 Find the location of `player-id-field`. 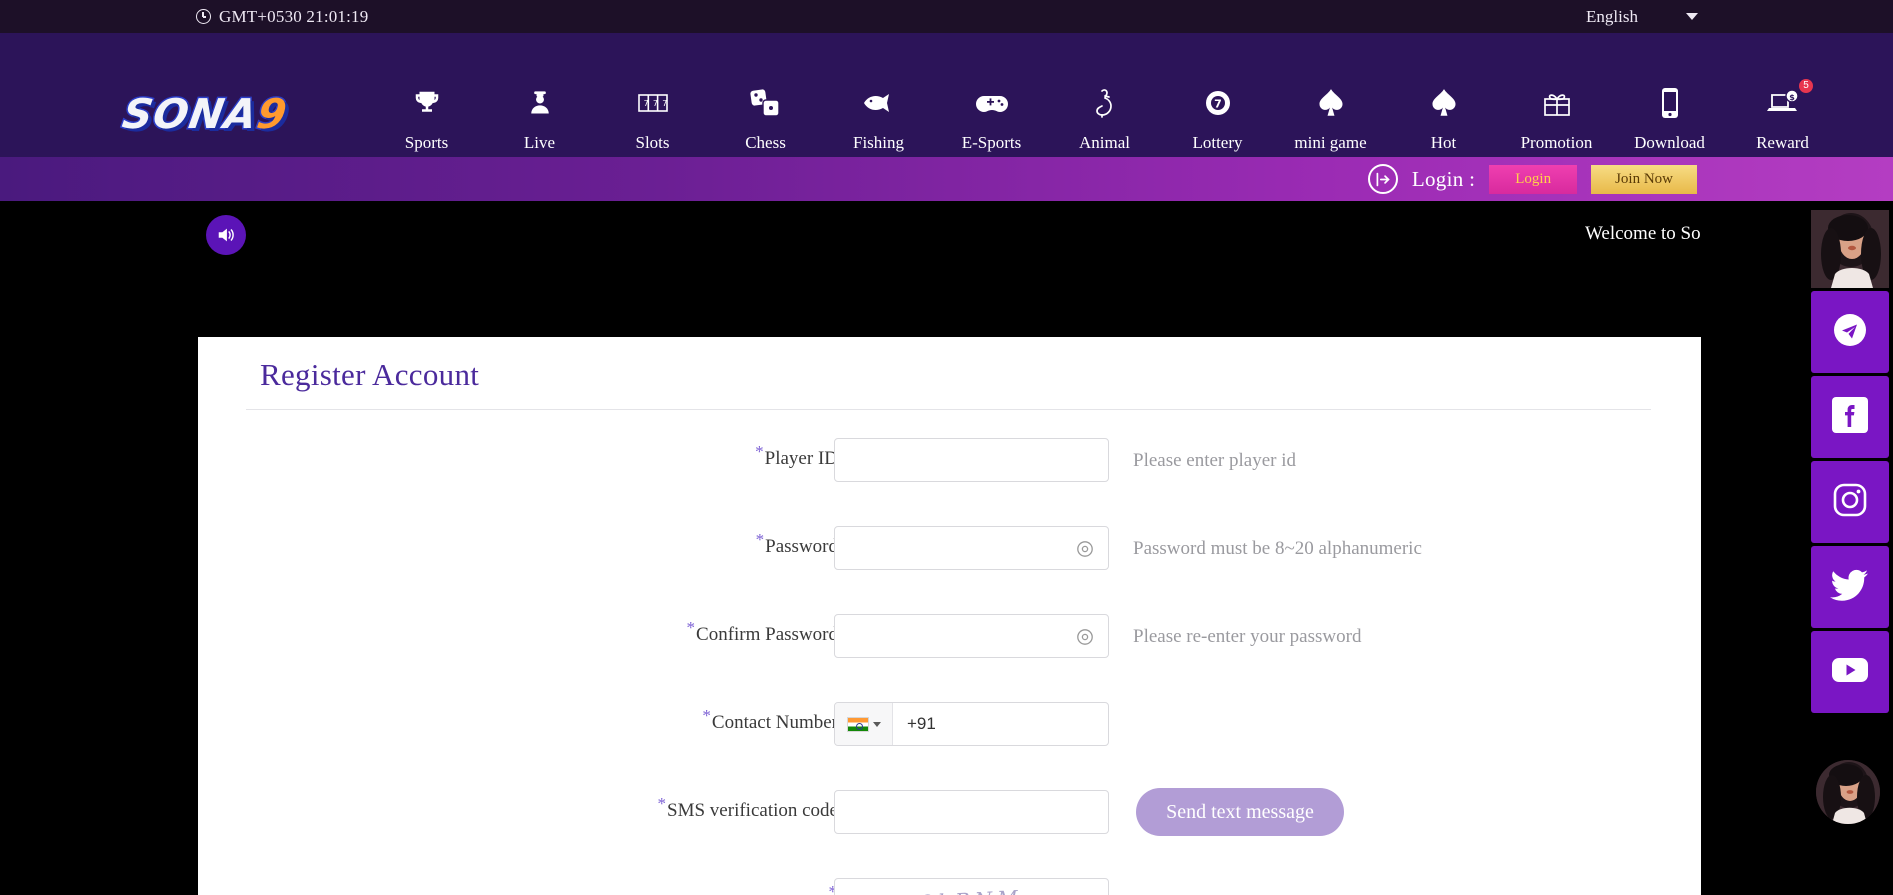

player-id-field is located at coordinates (971, 460).